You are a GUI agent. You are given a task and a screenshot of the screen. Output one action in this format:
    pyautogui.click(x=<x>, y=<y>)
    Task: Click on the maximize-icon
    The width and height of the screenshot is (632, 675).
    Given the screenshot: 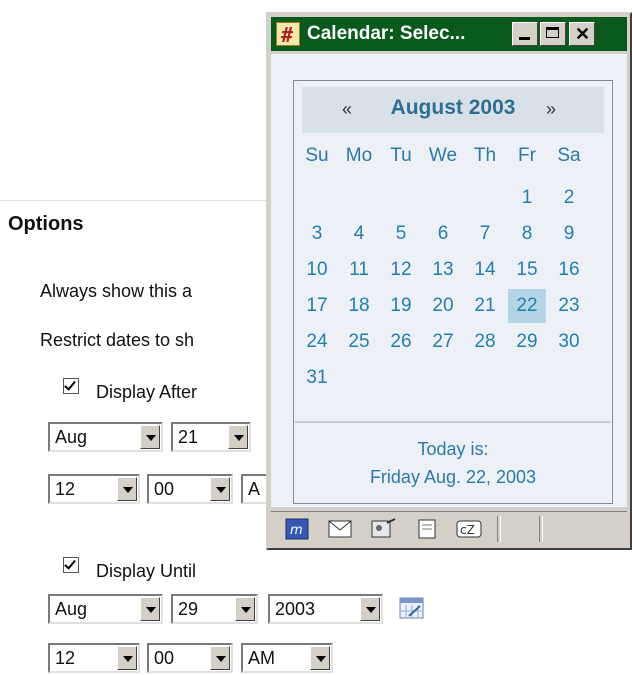 What is the action you would take?
    pyautogui.click(x=552, y=32)
    